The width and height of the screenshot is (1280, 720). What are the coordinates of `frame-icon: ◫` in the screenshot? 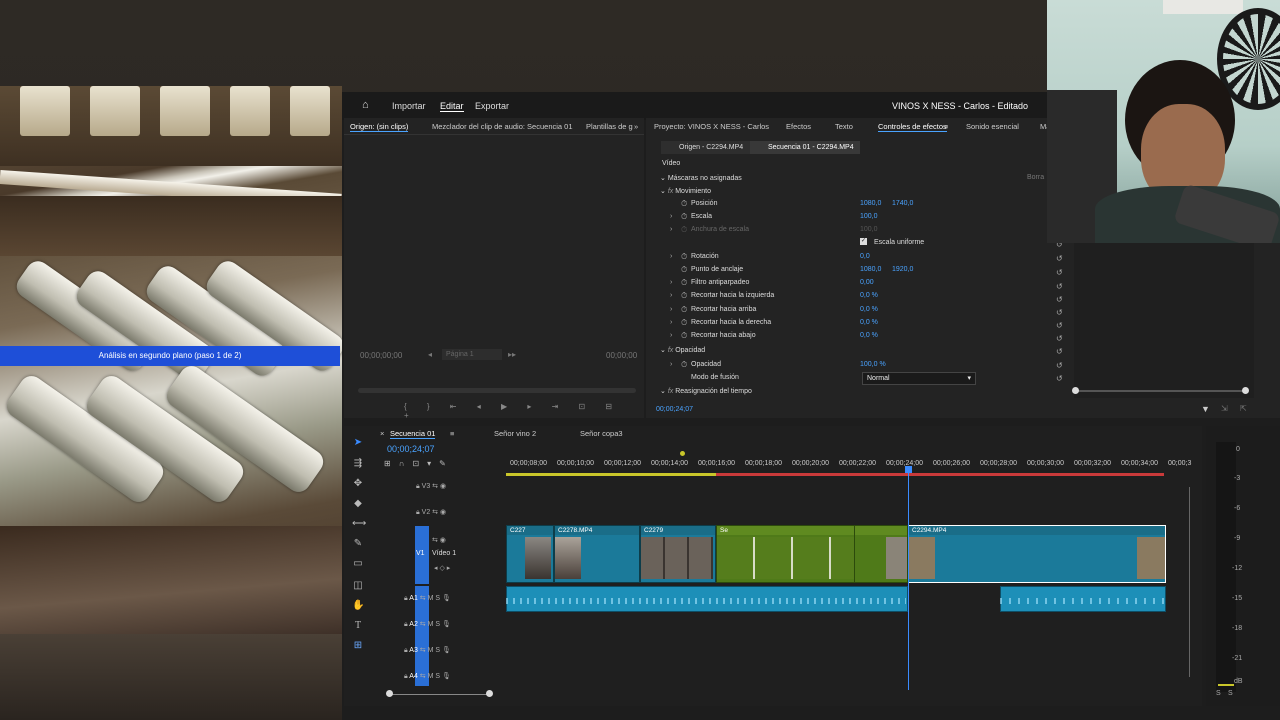 It's located at (358, 586).